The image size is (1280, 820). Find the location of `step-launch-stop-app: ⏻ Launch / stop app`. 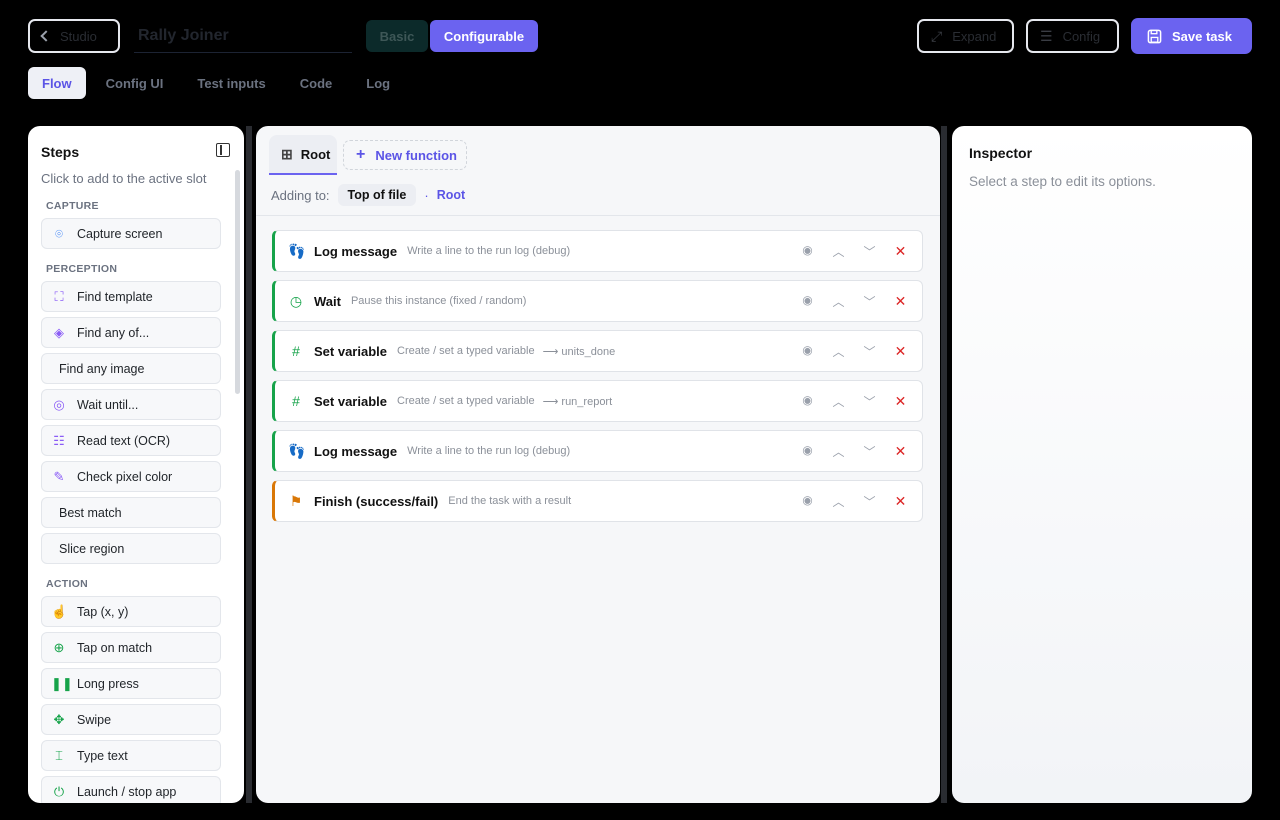

step-launch-stop-app: ⏻ Launch / stop app is located at coordinates (131, 789).